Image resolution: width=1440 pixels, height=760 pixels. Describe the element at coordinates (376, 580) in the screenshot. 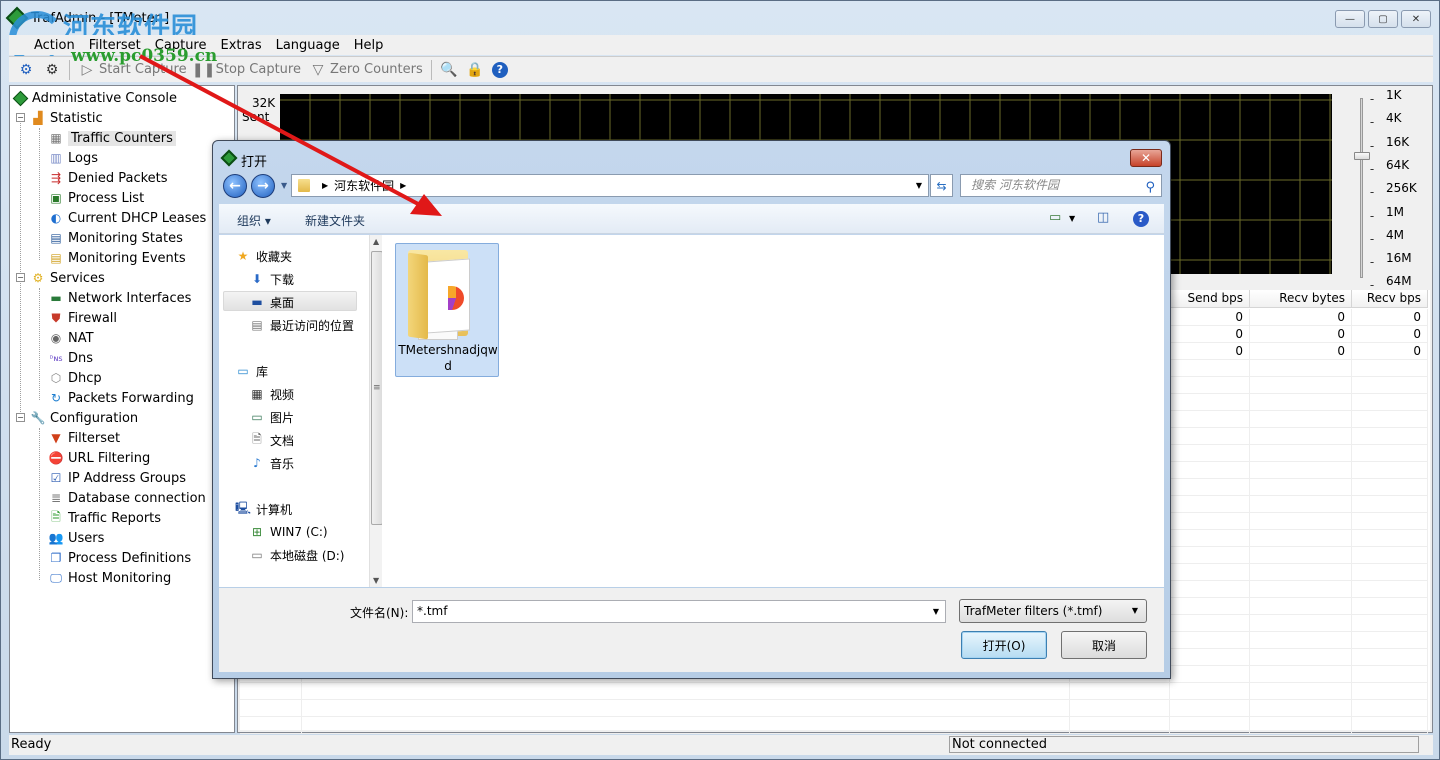

I see `scroll-down-icon: ▼` at that location.